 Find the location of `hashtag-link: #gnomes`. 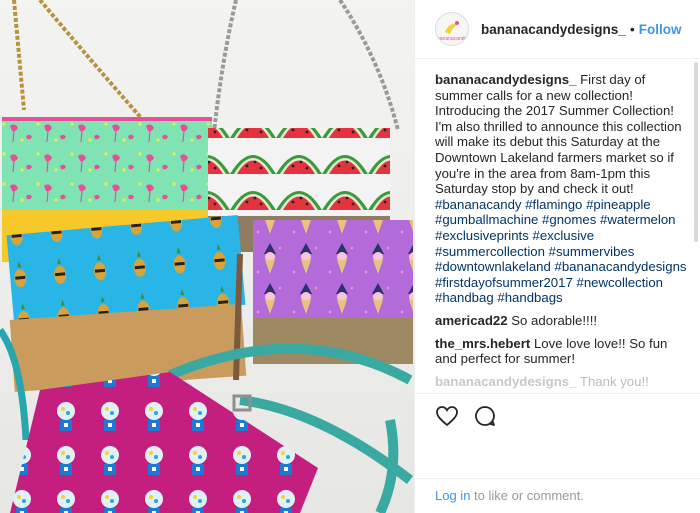

hashtag-link: #gnomes is located at coordinates (569, 219).